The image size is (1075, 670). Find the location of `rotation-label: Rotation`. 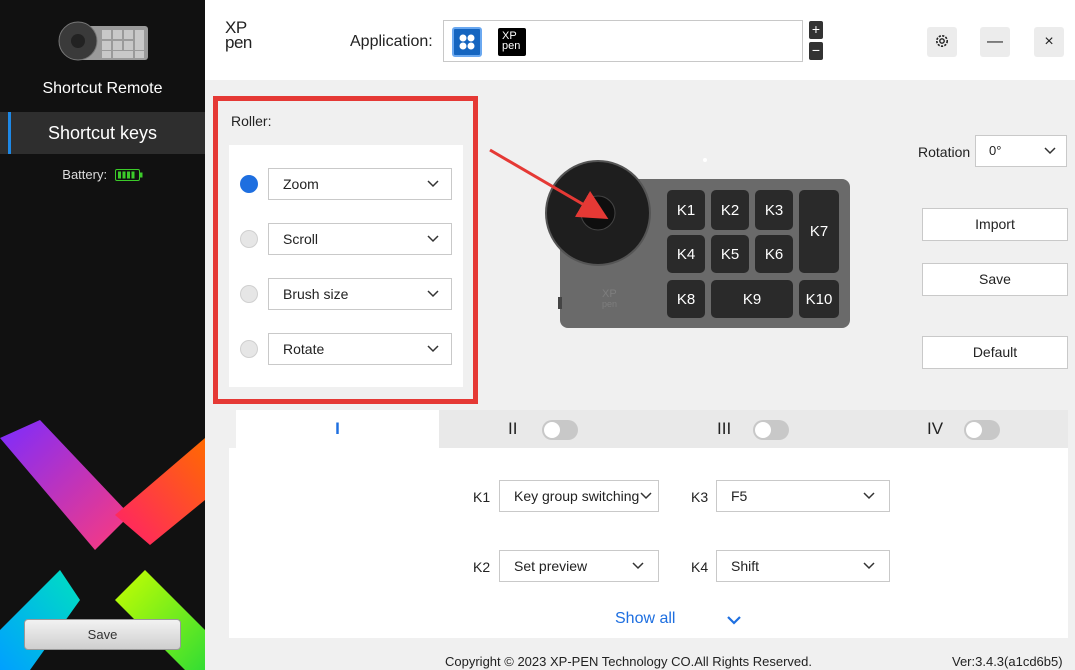

rotation-label: Rotation is located at coordinates (944, 152).